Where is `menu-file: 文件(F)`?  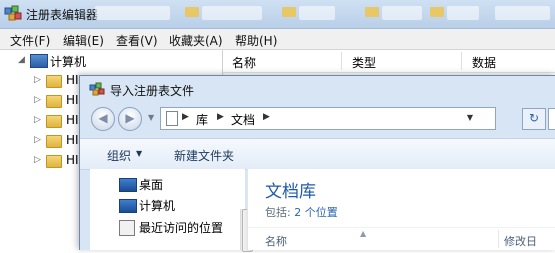
menu-file: 文件(F) is located at coordinates (30, 40).